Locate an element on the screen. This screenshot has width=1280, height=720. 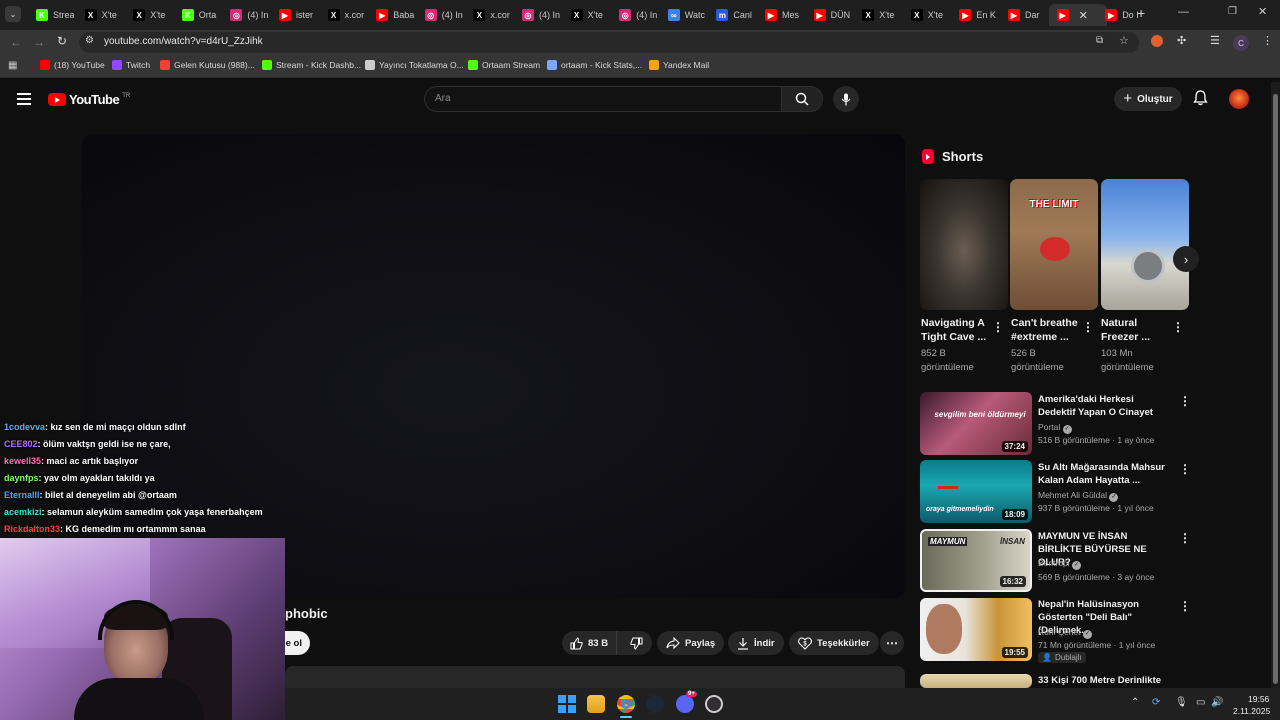
bookmark-item: (18) YouTube is located at coordinates (72, 65).